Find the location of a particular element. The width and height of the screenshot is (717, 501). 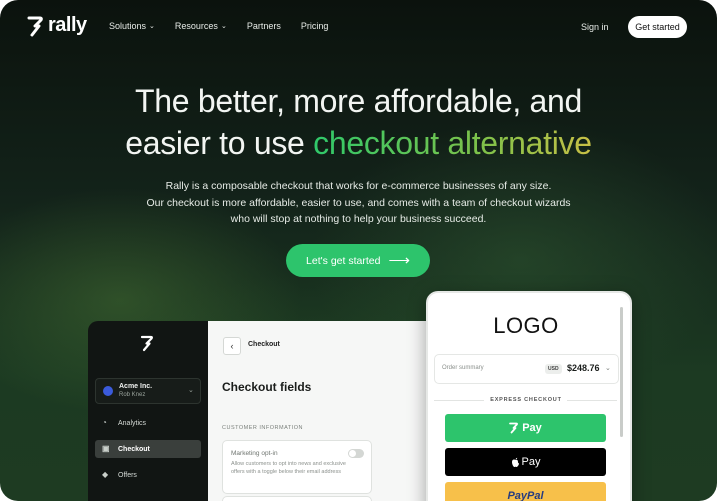

rally-pay-button: Pay is located at coordinates (525, 428).